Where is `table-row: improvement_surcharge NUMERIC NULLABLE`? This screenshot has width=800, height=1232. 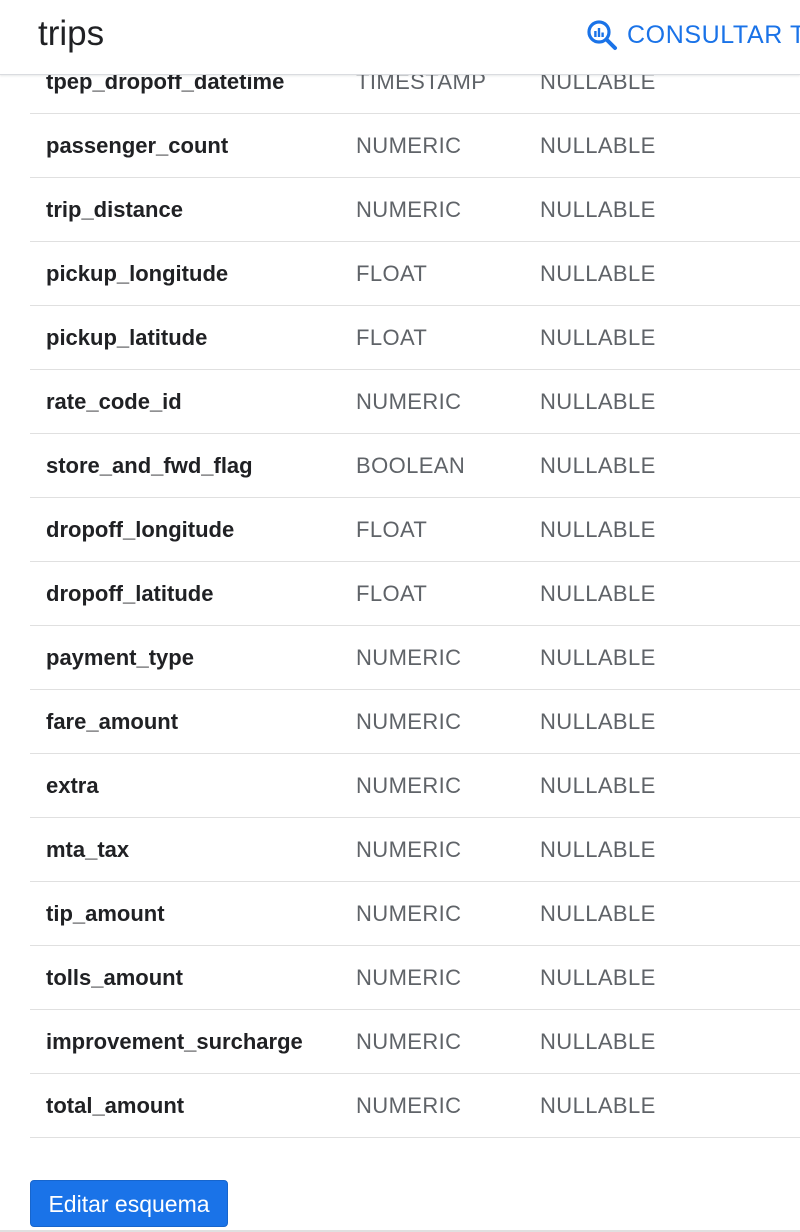 table-row: improvement_surcharge NUMERIC NULLABLE is located at coordinates (415, 1042).